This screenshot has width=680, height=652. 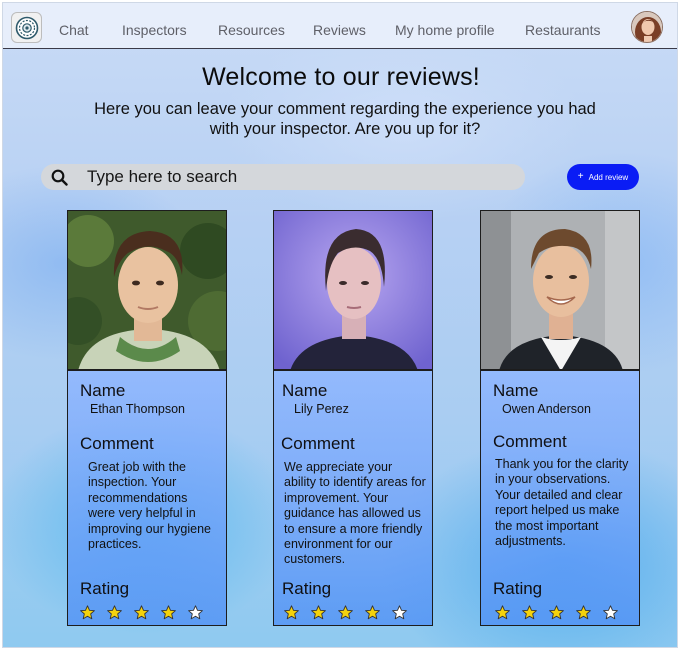 I want to click on search-icon, so click(x=59, y=180).